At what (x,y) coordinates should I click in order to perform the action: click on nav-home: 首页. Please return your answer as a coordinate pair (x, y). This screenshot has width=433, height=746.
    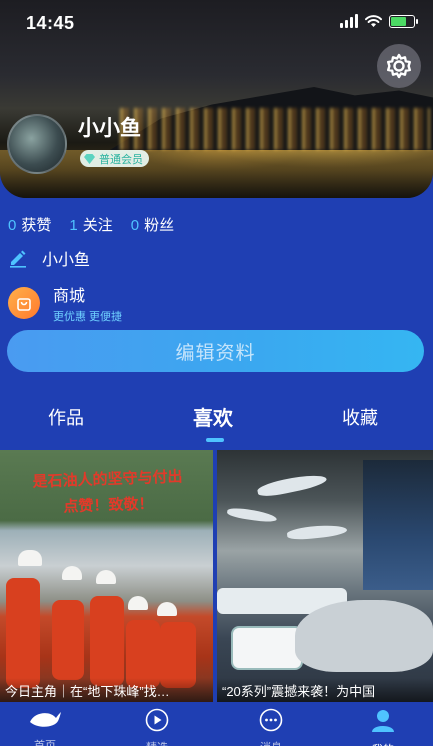
    Looking at the image, I should click on (45, 727).